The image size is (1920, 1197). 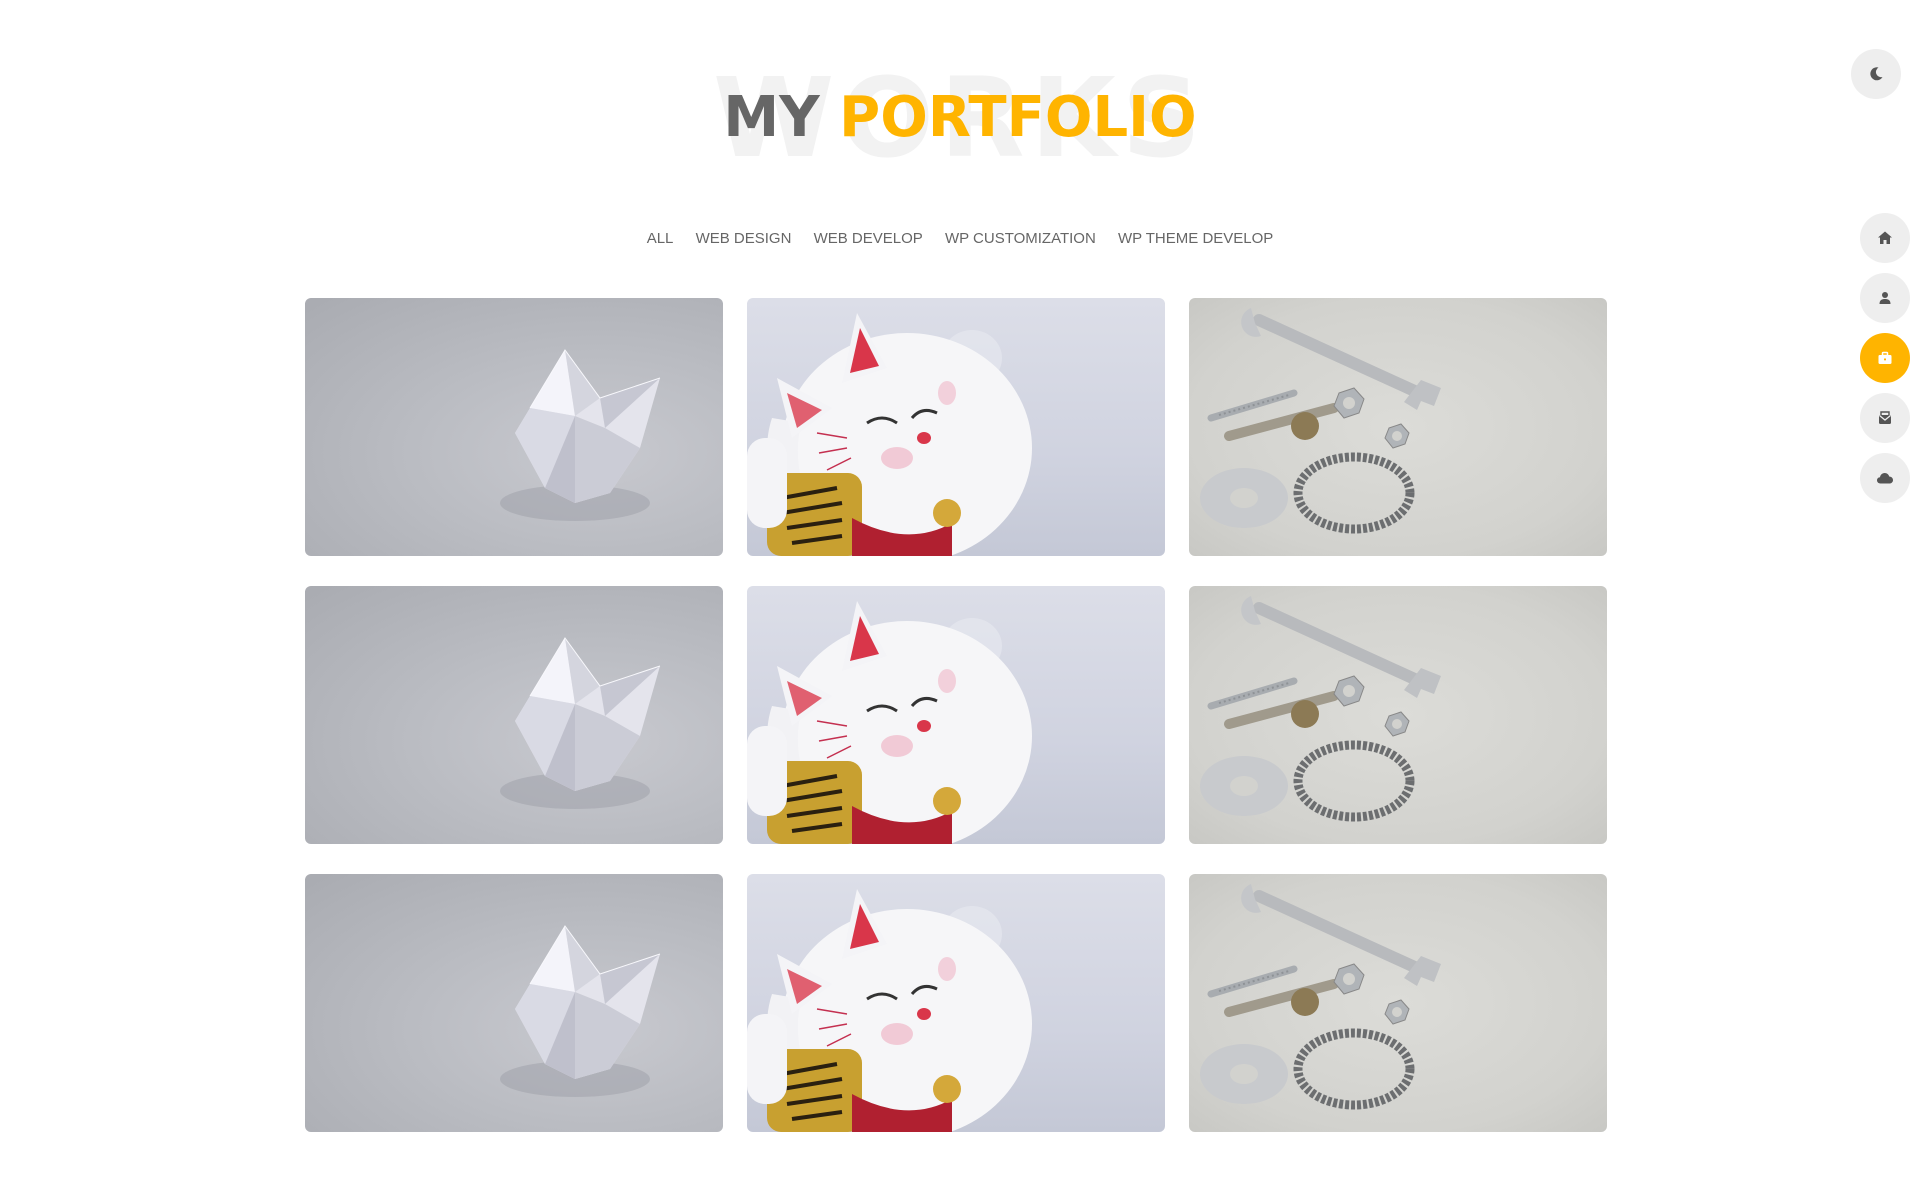 I want to click on title-part-portfolio: PORTFOLIO, so click(x=1018, y=117).